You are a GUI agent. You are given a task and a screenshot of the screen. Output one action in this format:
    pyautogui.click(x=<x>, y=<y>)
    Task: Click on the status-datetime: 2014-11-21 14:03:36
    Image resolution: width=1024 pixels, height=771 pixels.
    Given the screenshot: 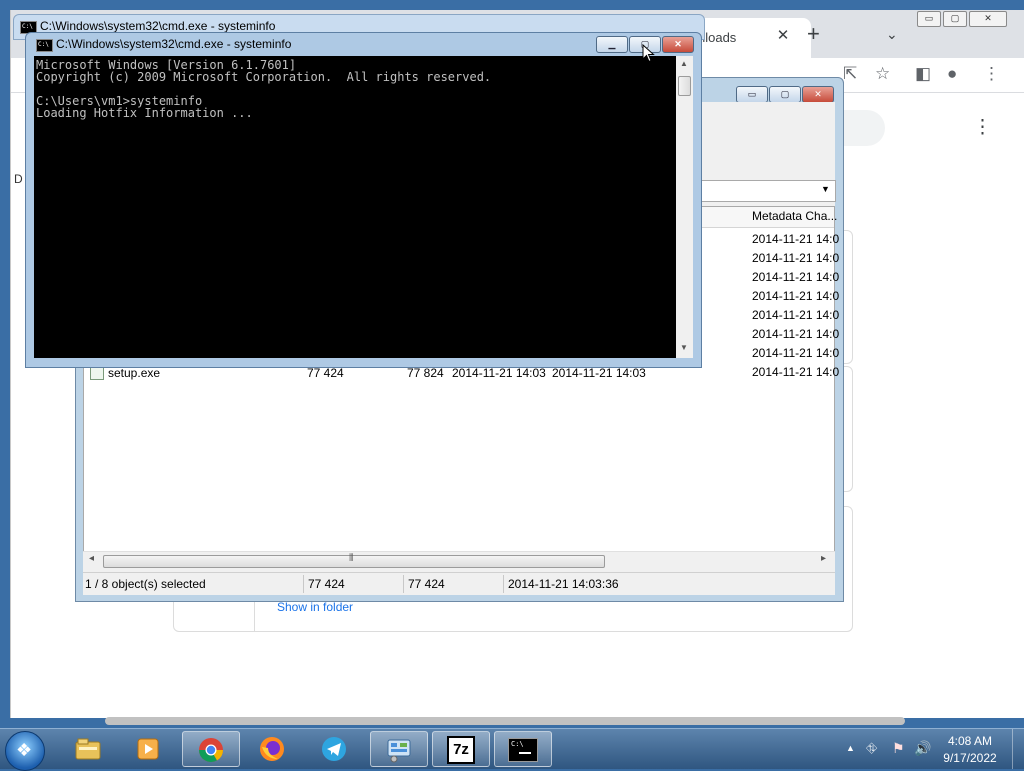 What is the action you would take?
    pyautogui.click(x=563, y=584)
    